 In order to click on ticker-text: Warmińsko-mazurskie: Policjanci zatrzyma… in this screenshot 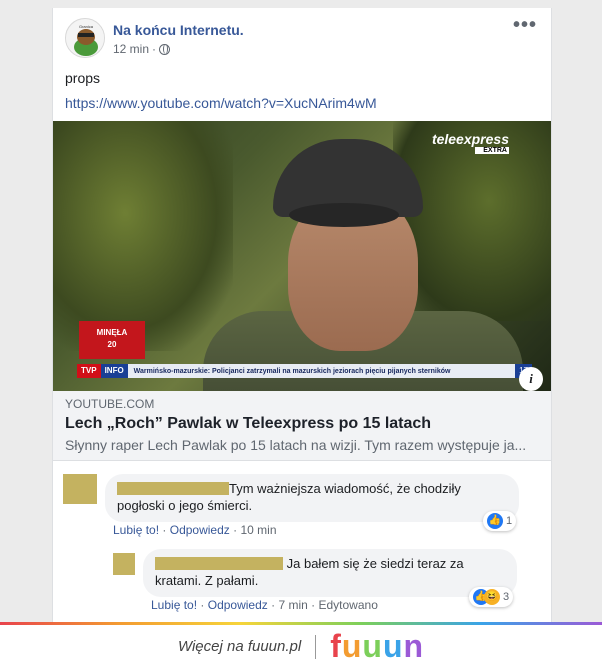, I will do `click(292, 371)`.